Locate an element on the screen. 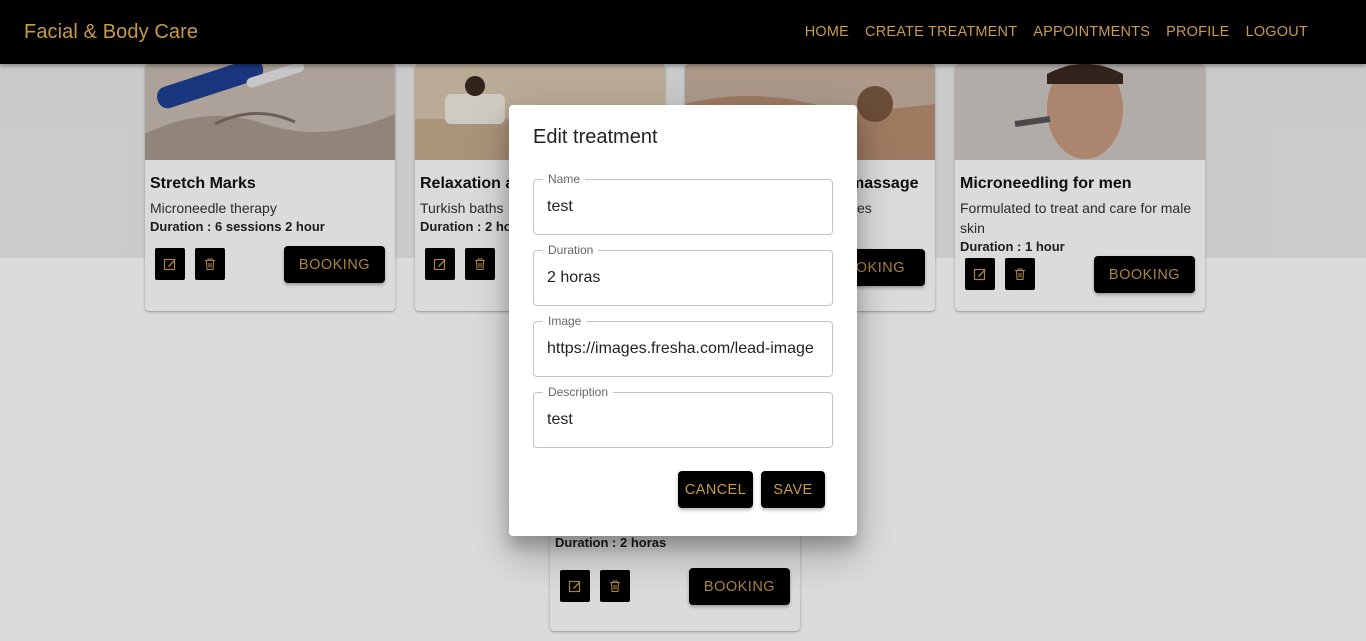 The height and width of the screenshot is (641, 1366). nav-create-treatment: CREATE TREATMENT is located at coordinates (941, 32).